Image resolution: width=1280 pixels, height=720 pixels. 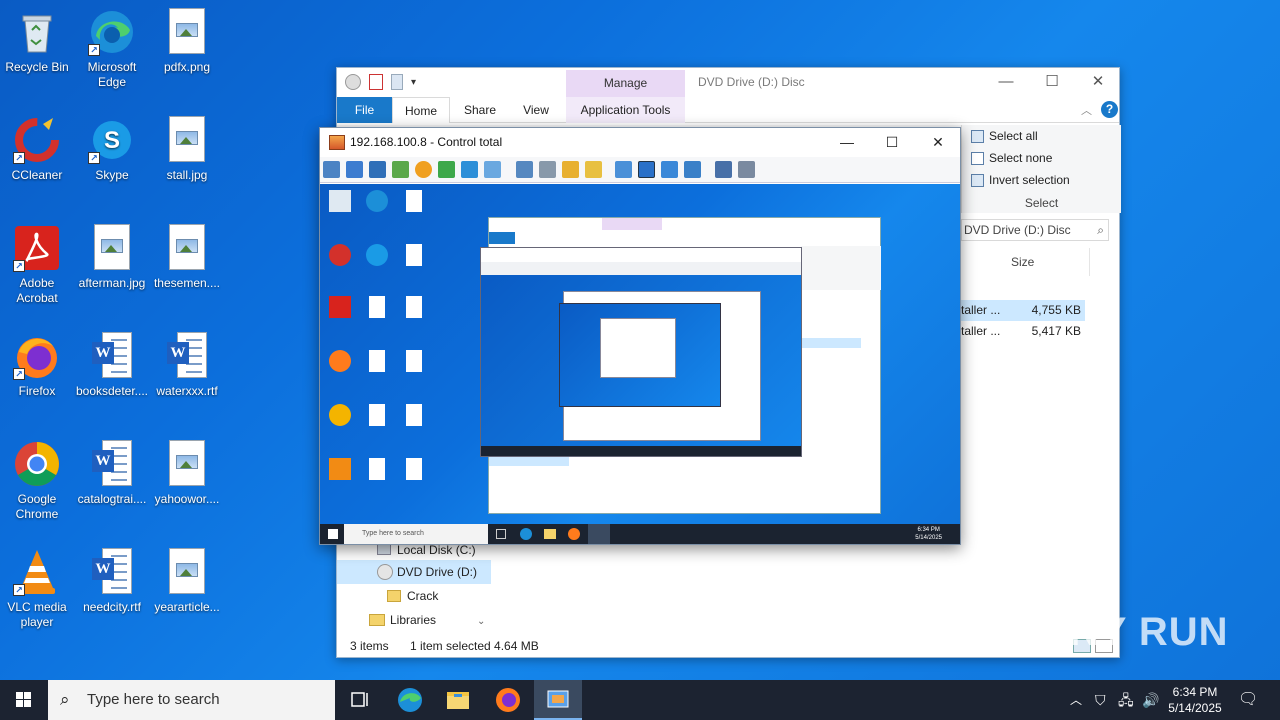 I want to click on collapse-ribbon-icon: ︿, so click(x=1086, y=110).